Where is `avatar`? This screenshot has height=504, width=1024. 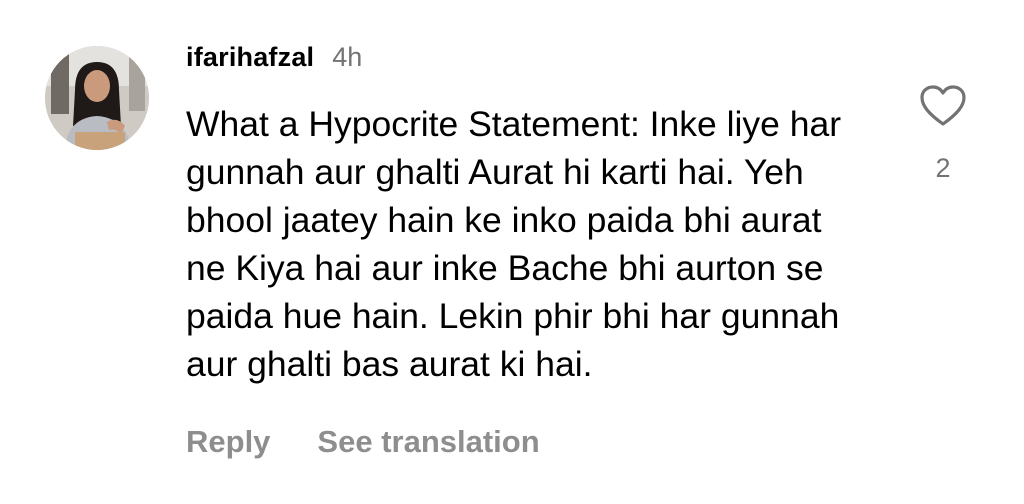 avatar is located at coordinates (97, 98).